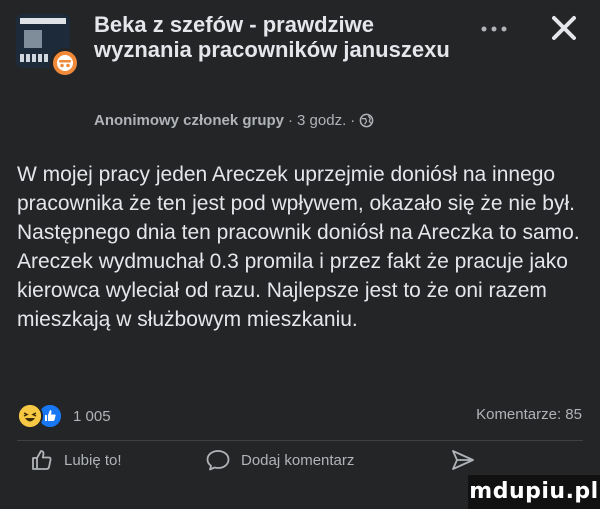  Describe the element at coordinates (30, 416) in the screenshot. I see `haha-reaction-icon` at that location.